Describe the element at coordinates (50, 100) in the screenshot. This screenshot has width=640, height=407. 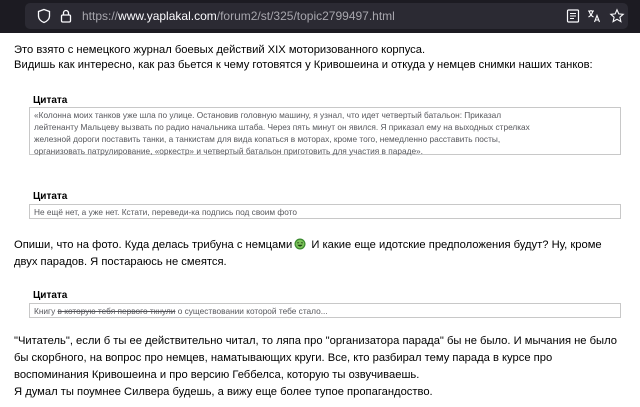
I see `quote-1-title: Цитата` at that location.